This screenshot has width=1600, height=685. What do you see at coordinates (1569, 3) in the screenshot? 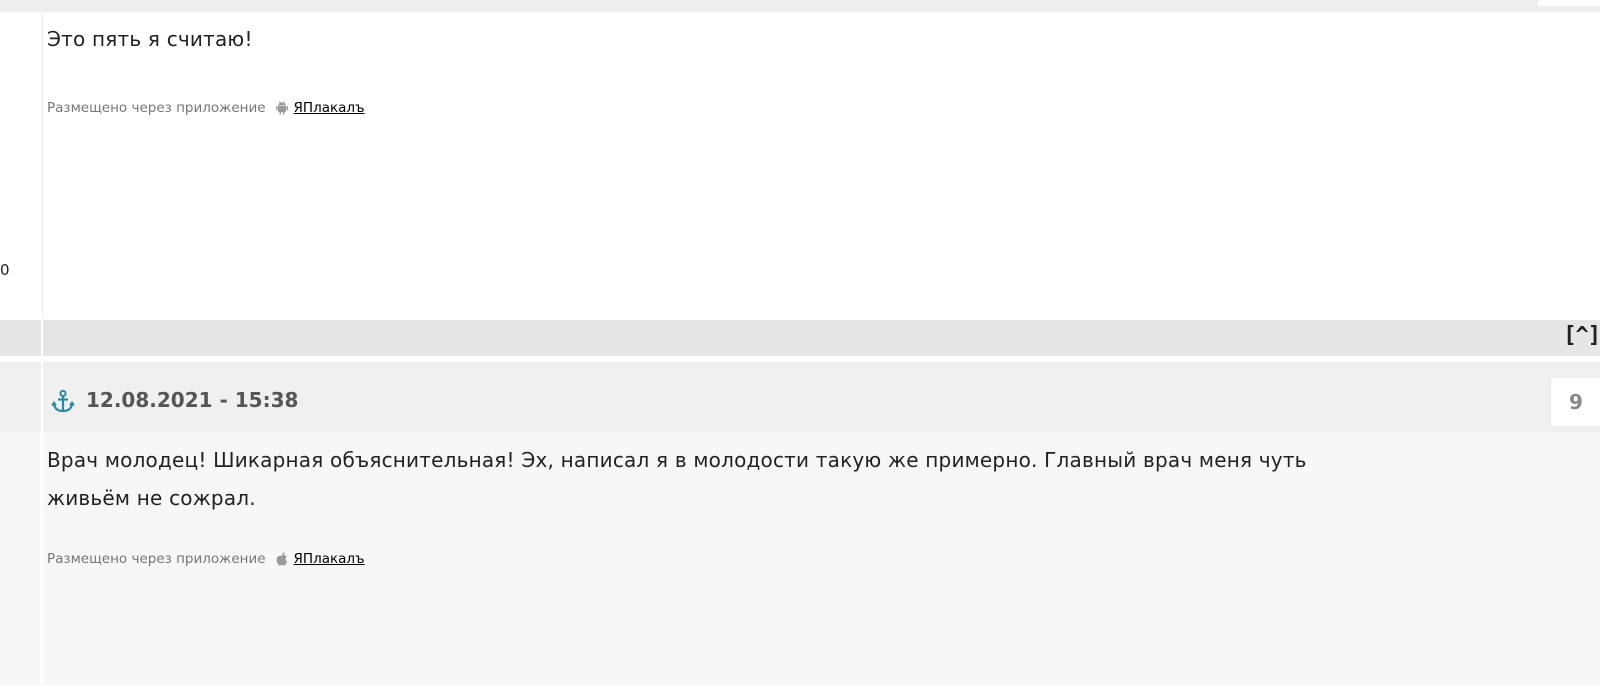
I see `previous-post-number-box` at bounding box center [1569, 3].